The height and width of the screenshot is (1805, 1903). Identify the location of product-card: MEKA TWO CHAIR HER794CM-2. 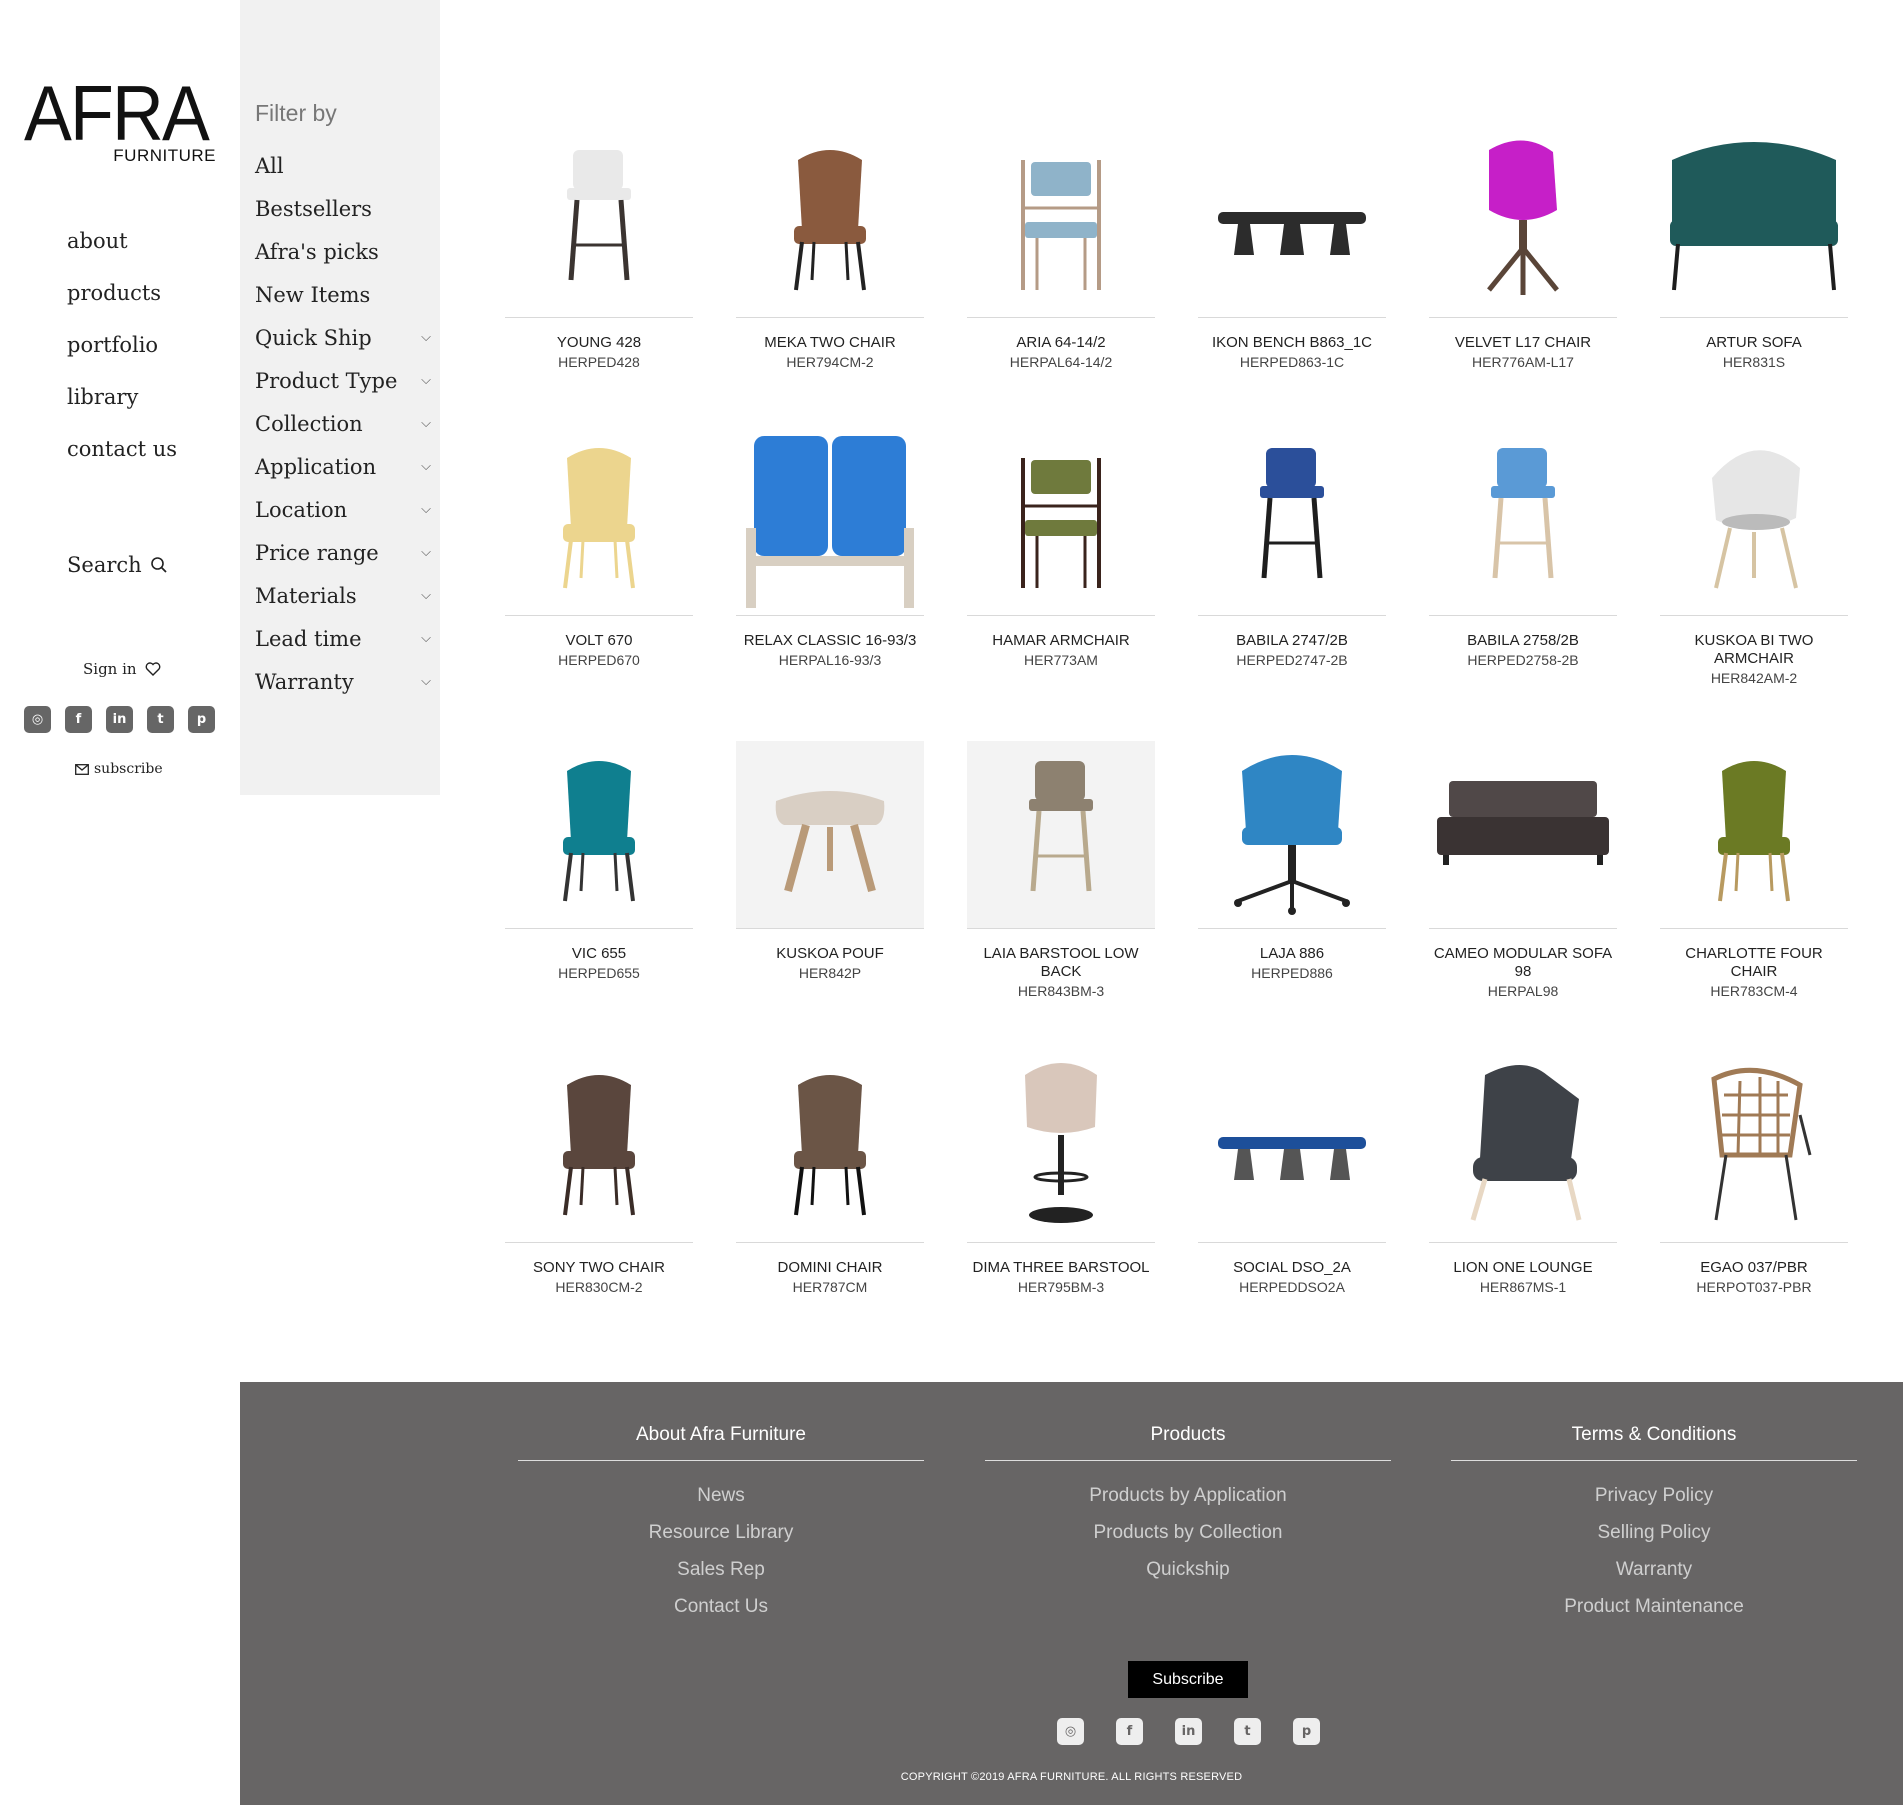
(830, 250).